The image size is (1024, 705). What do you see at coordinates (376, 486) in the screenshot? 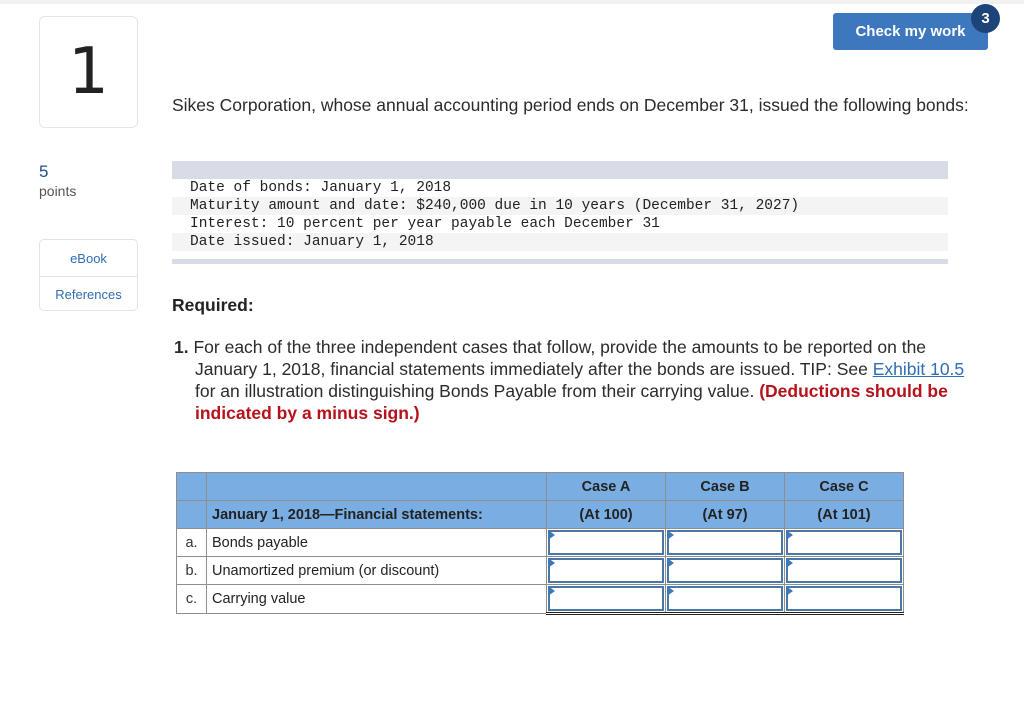
I see `header-blank-label` at bounding box center [376, 486].